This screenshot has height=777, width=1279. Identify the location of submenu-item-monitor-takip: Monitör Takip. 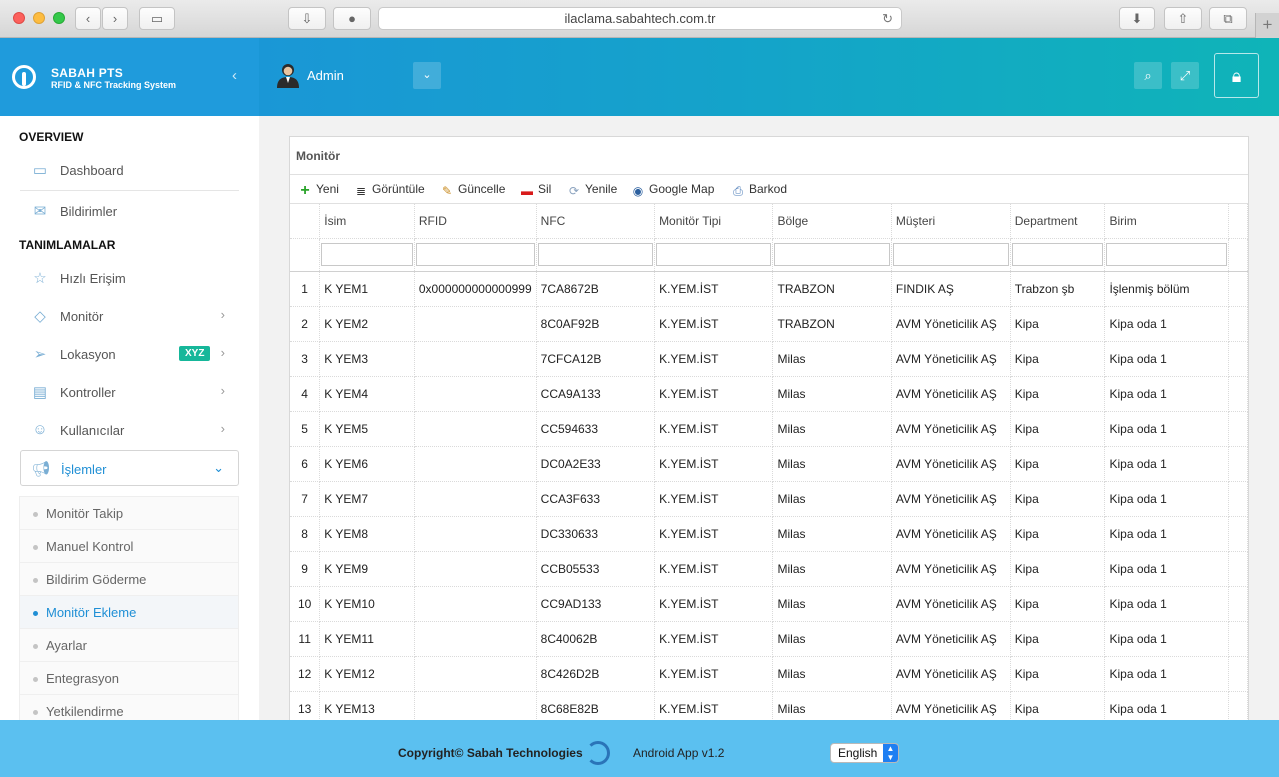
(129, 513).